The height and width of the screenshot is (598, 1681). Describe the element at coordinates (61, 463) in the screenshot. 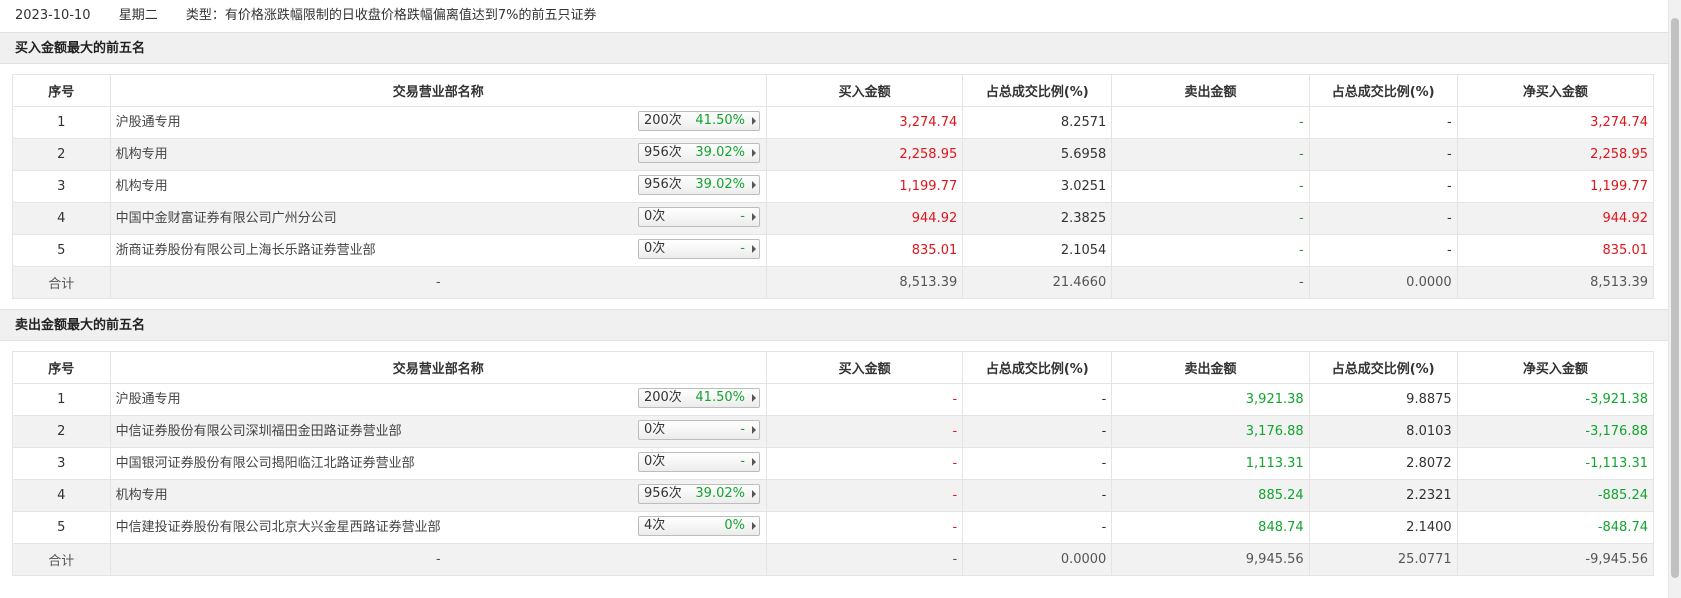

I see `row-index: 3` at that location.